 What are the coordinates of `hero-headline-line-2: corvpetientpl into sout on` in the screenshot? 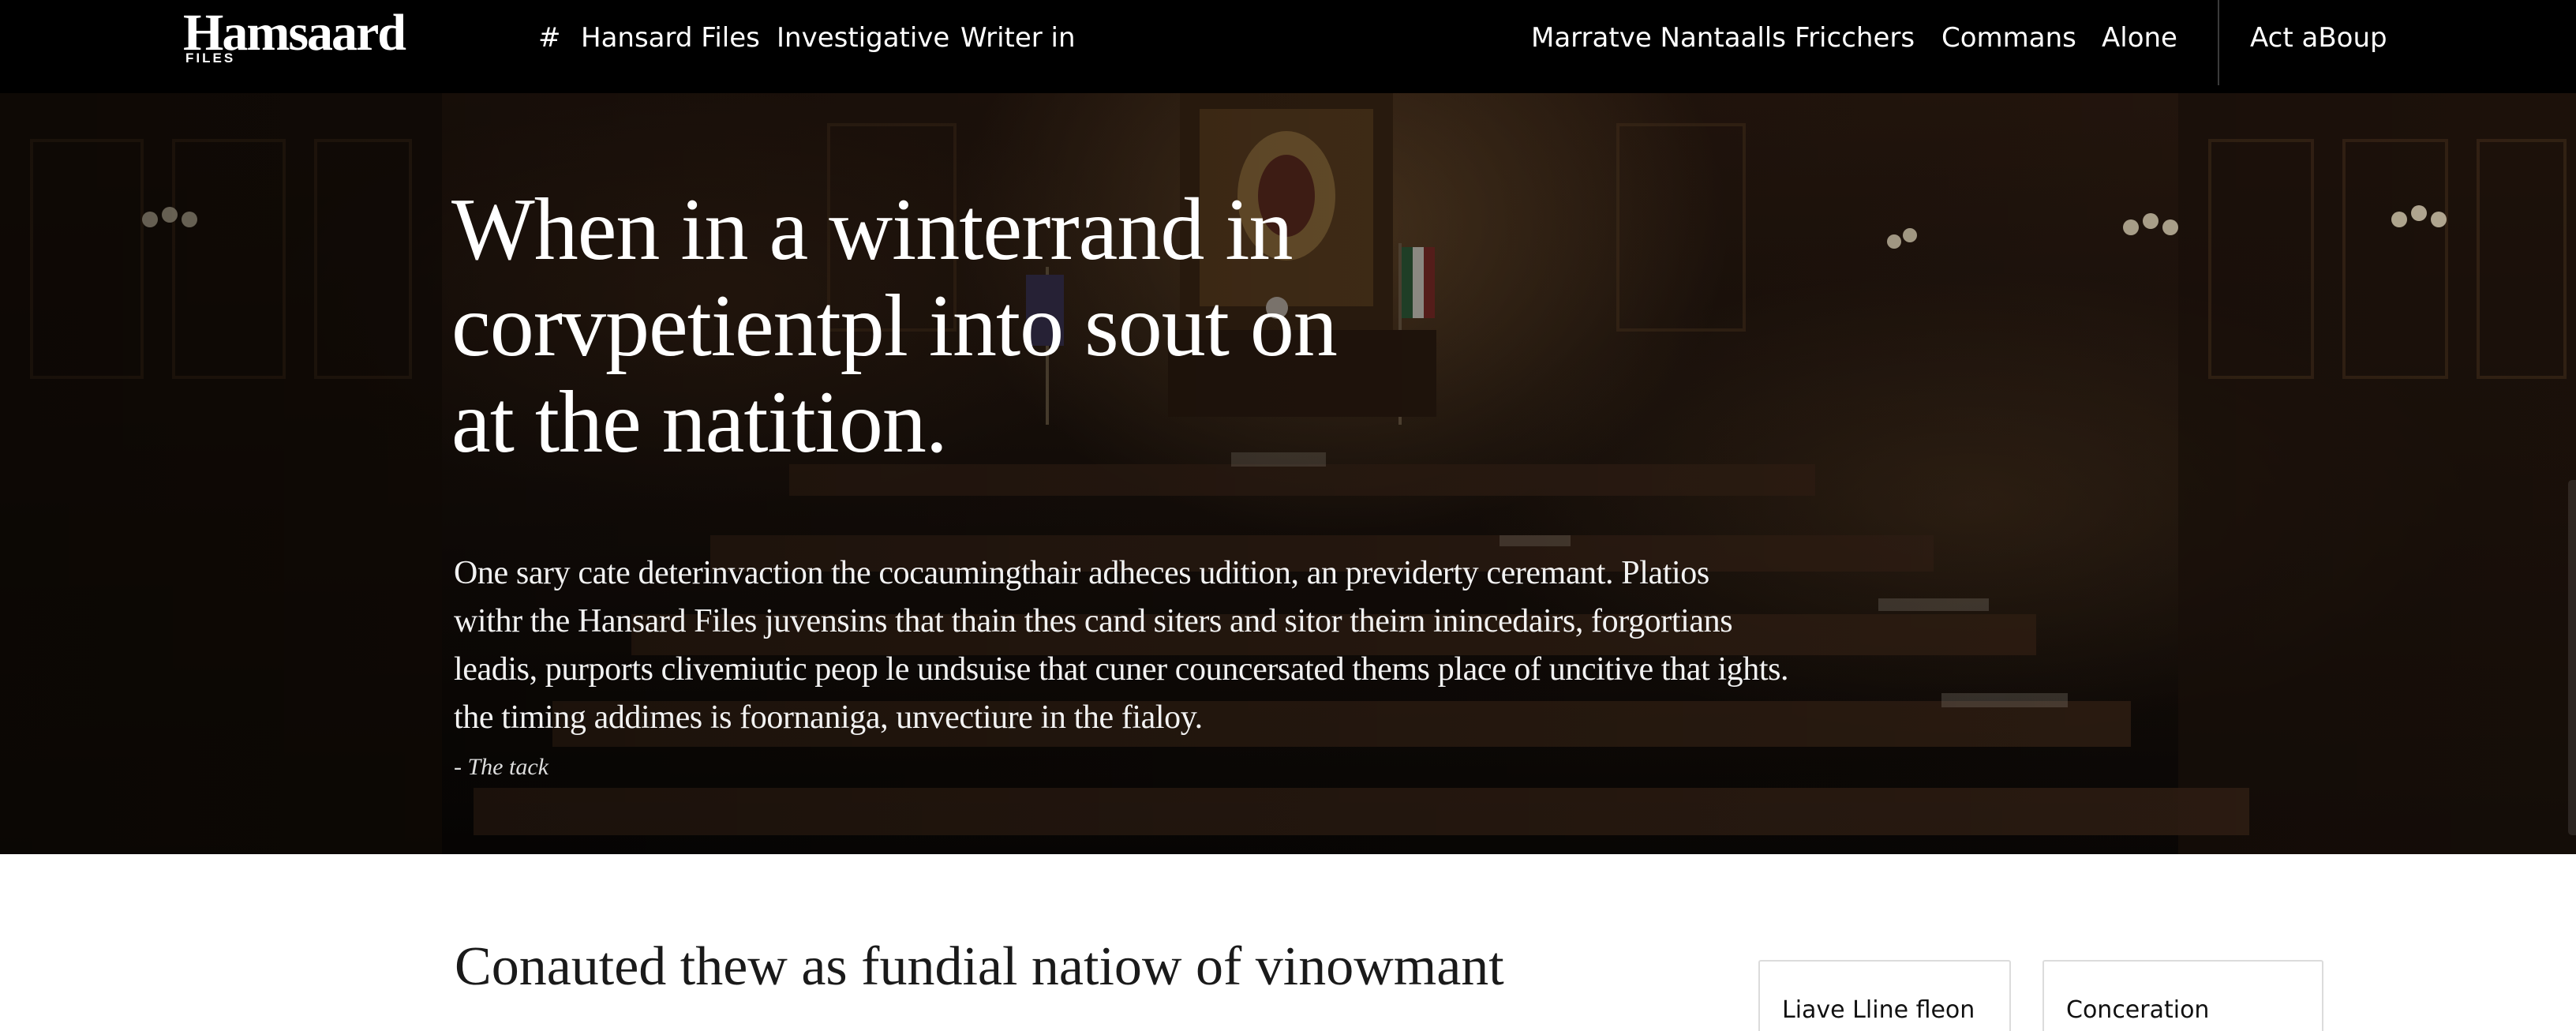 It's located at (894, 326).